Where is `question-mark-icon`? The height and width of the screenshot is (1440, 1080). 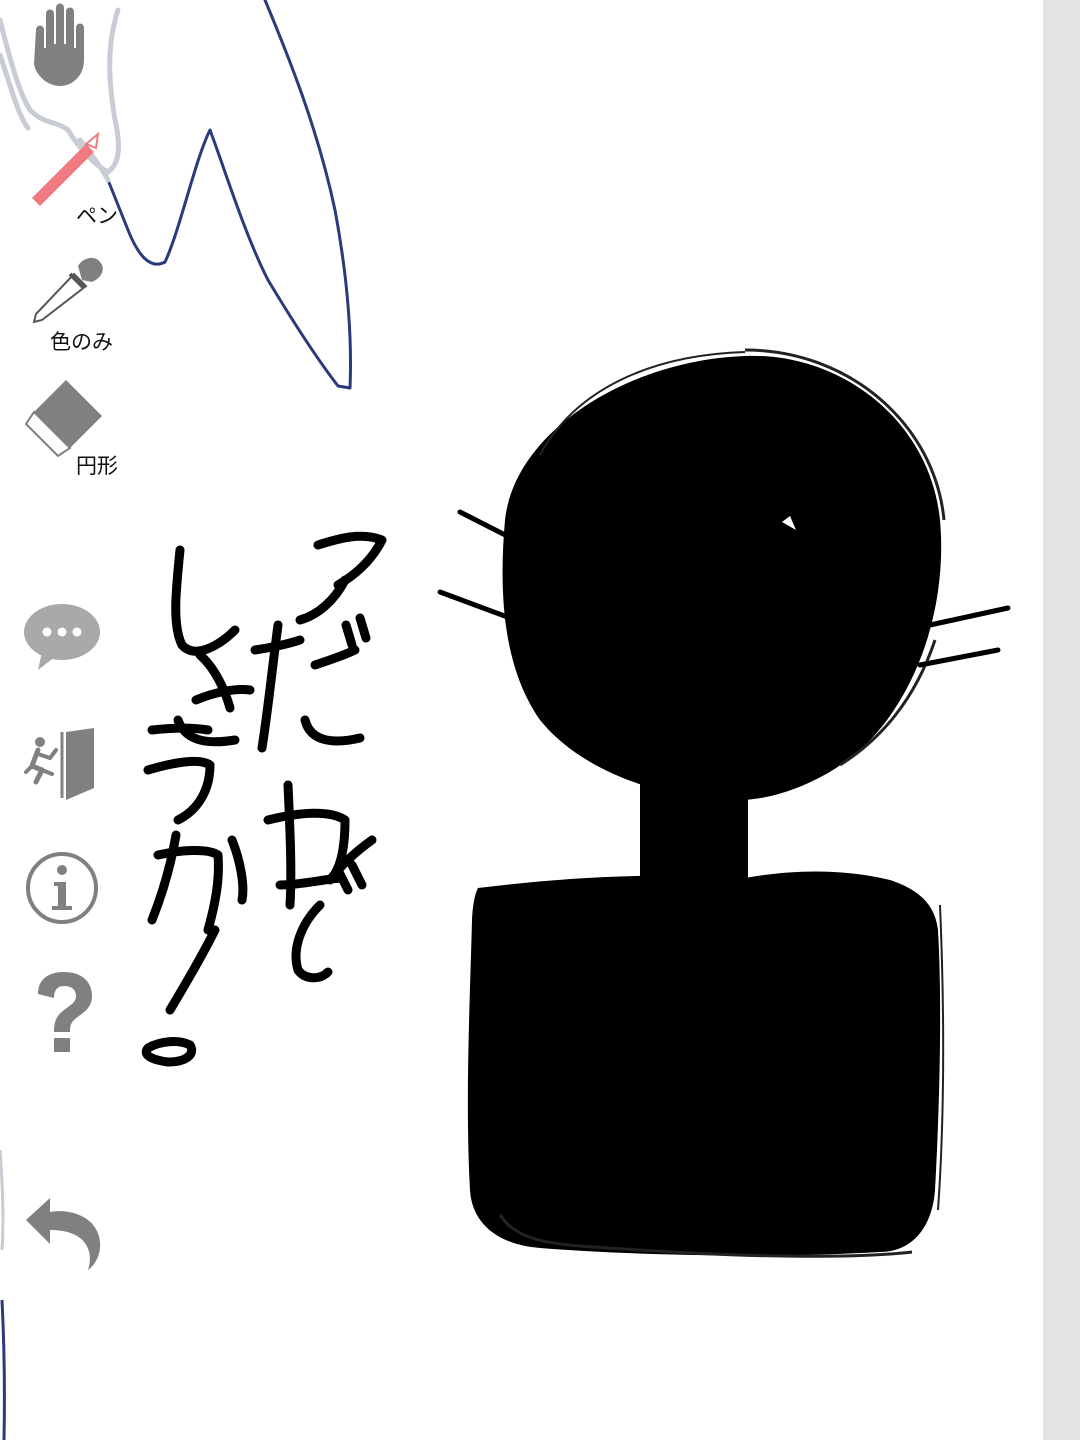 question-mark-icon is located at coordinates (65, 1012).